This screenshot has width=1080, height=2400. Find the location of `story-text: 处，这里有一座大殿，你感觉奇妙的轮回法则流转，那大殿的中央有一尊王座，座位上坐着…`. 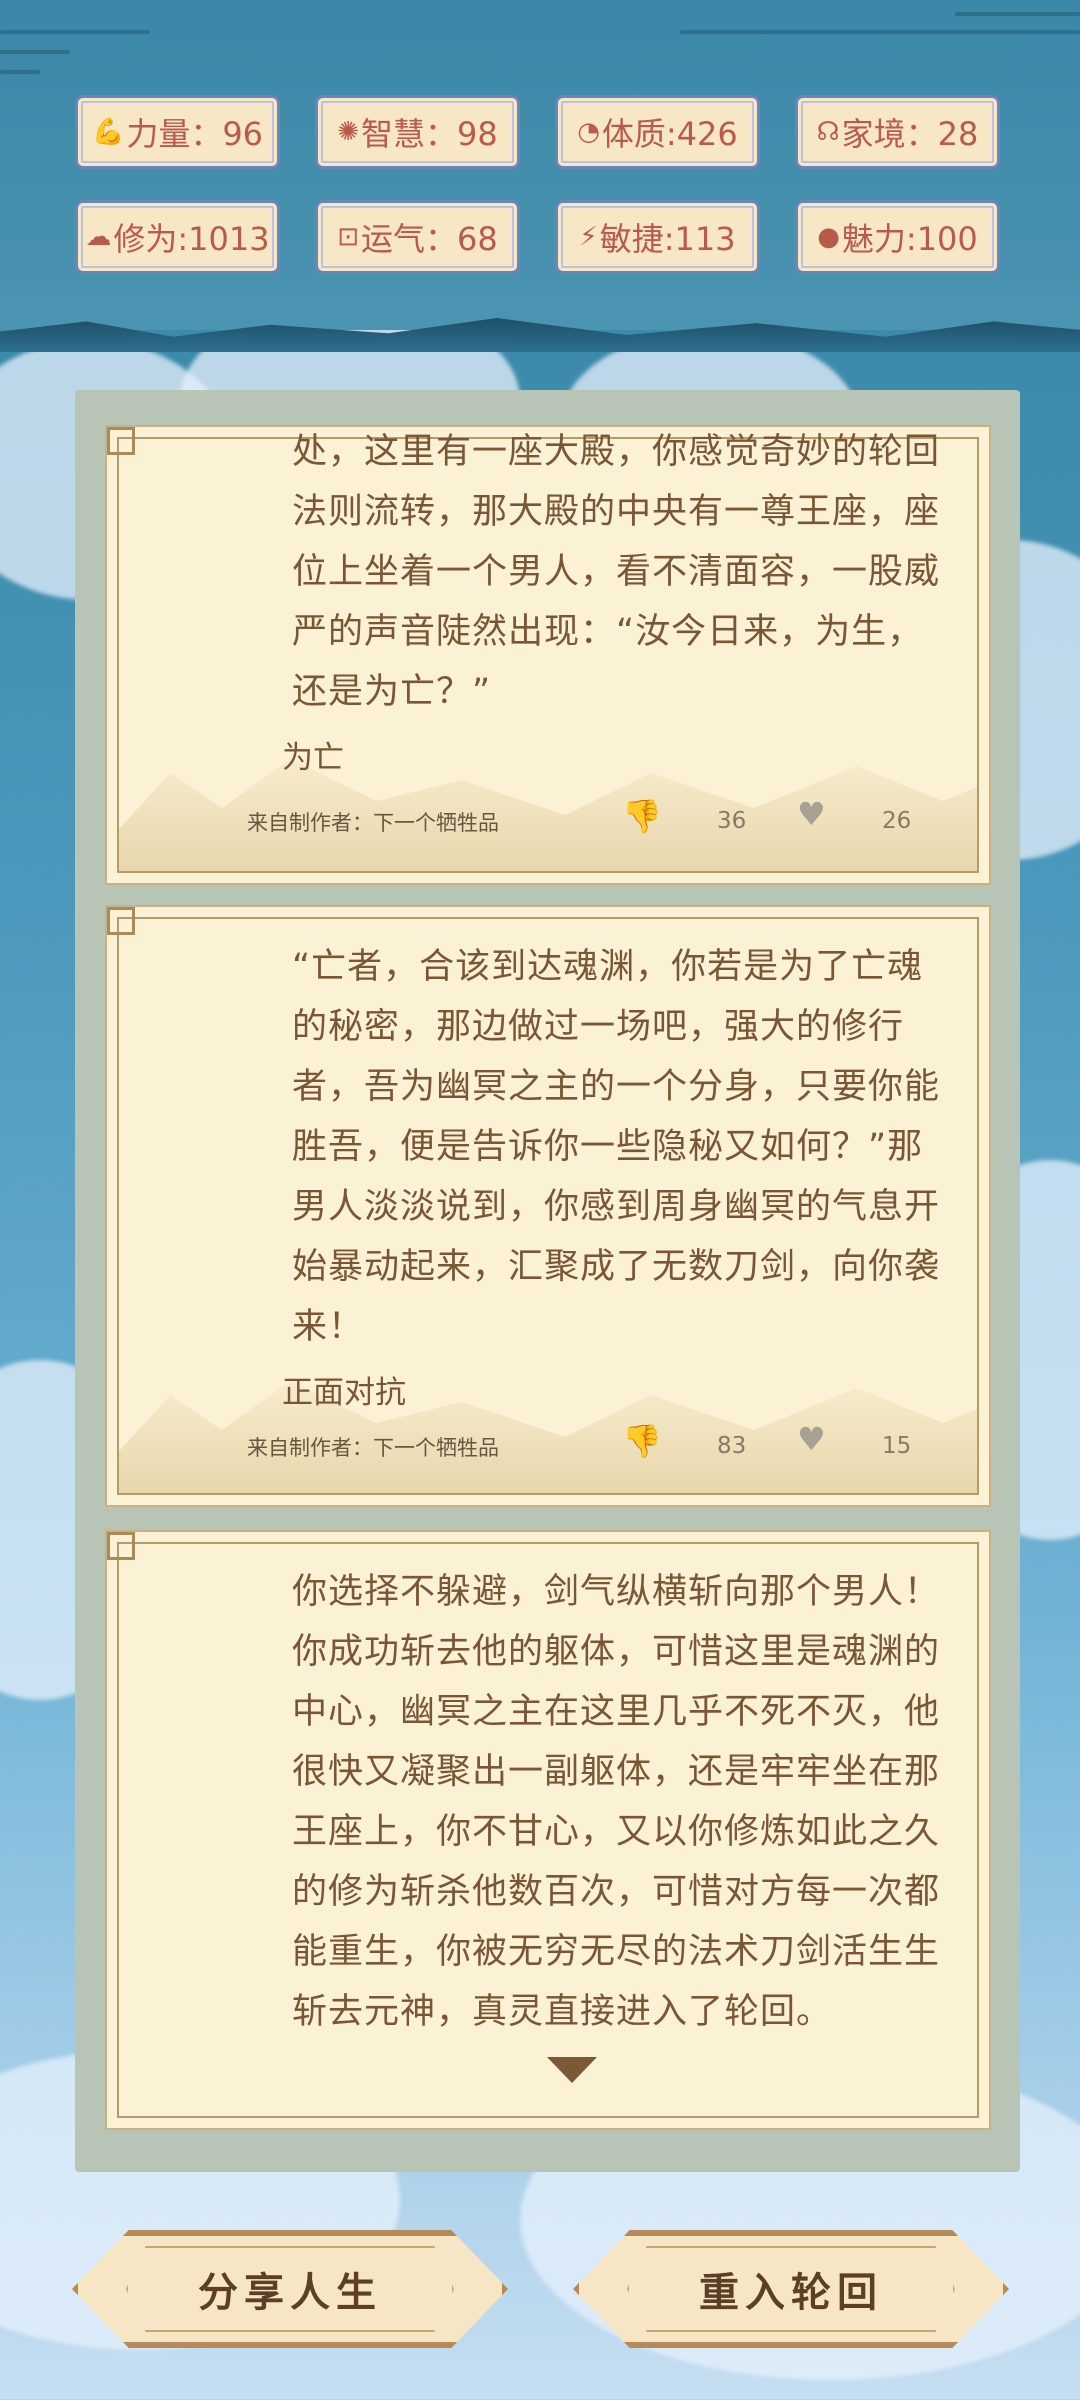

story-text: 处，这里有一座大殿，你感觉奇妙的轮回法则流转，那大殿的中央有一尊王座，座位上坐着… is located at coordinates (616, 572).